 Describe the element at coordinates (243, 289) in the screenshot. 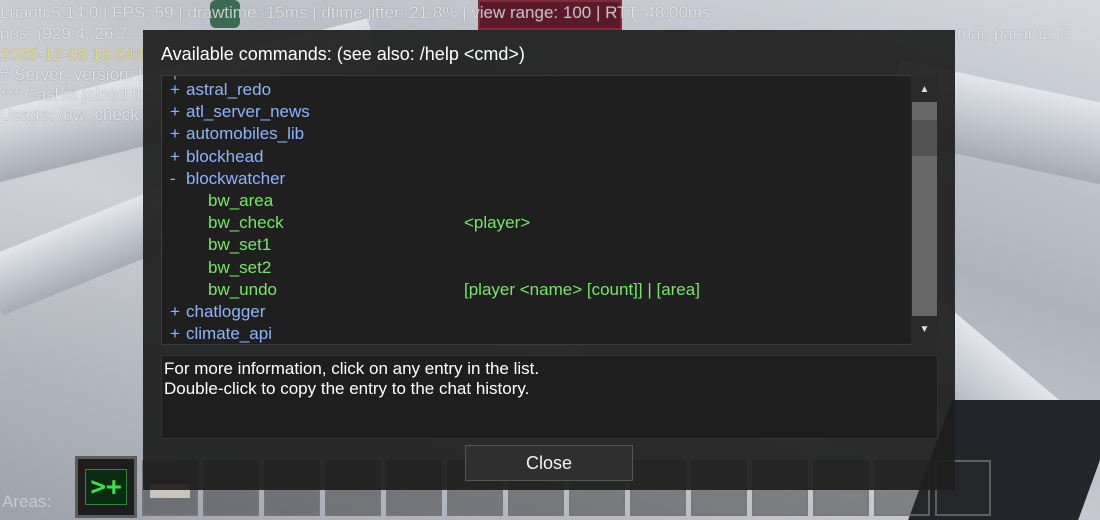

I see `command-name: bw_undo` at that location.